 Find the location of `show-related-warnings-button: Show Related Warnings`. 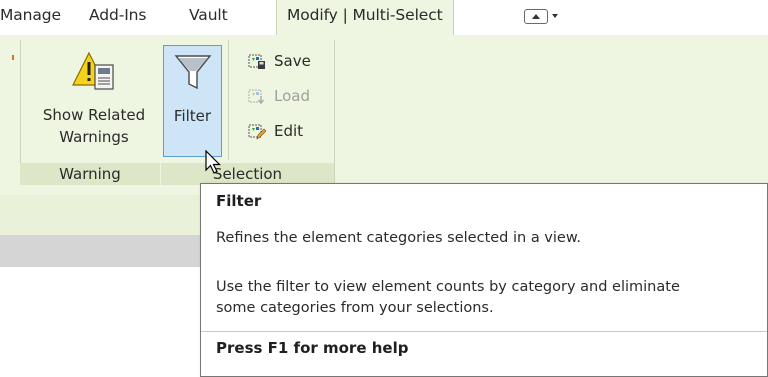

show-related-warnings-button: Show Related Warnings is located at coordinates (94, 101).